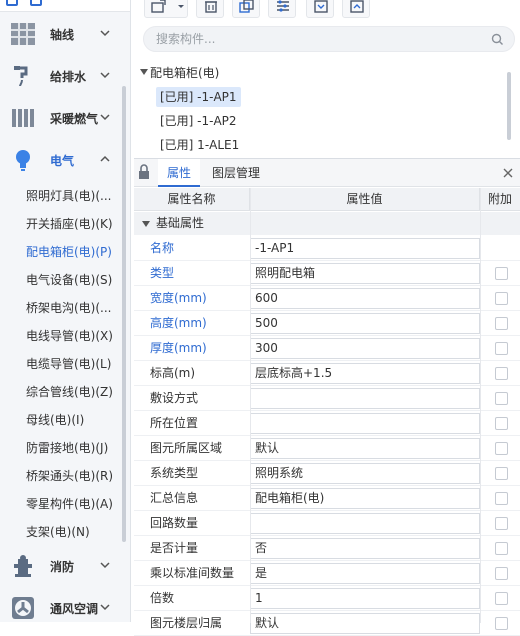 The height and width of the screenshot is (636, 520). I want to click on property-value-field: 照明系统, so click(365, 473).